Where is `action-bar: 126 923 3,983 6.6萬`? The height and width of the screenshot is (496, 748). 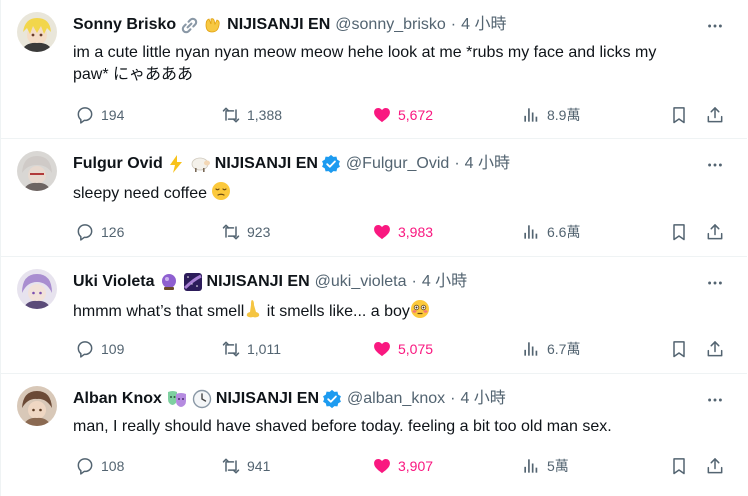
action-bar: 126 923 3,983 6.6萬 is located at coordinates (401, 232).